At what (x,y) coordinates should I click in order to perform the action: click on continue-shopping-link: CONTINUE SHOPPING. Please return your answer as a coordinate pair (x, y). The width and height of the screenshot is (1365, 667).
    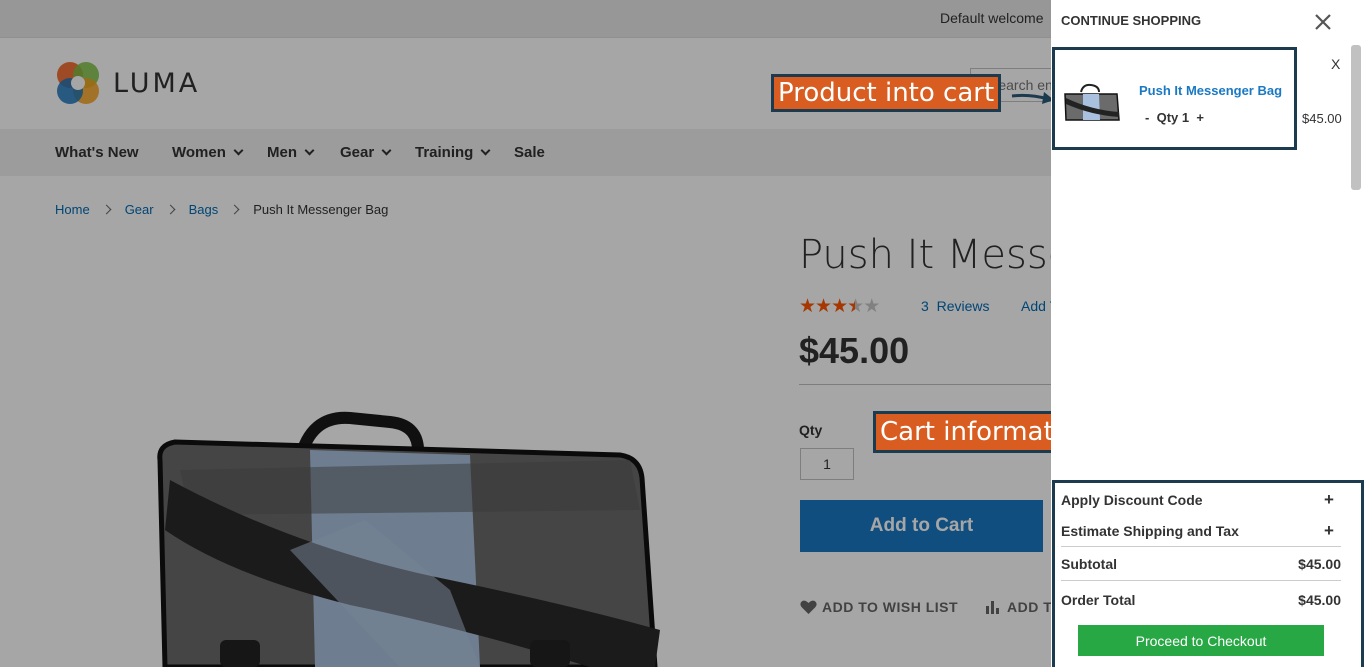
    Looking at the image, I should click on (1131, 20).